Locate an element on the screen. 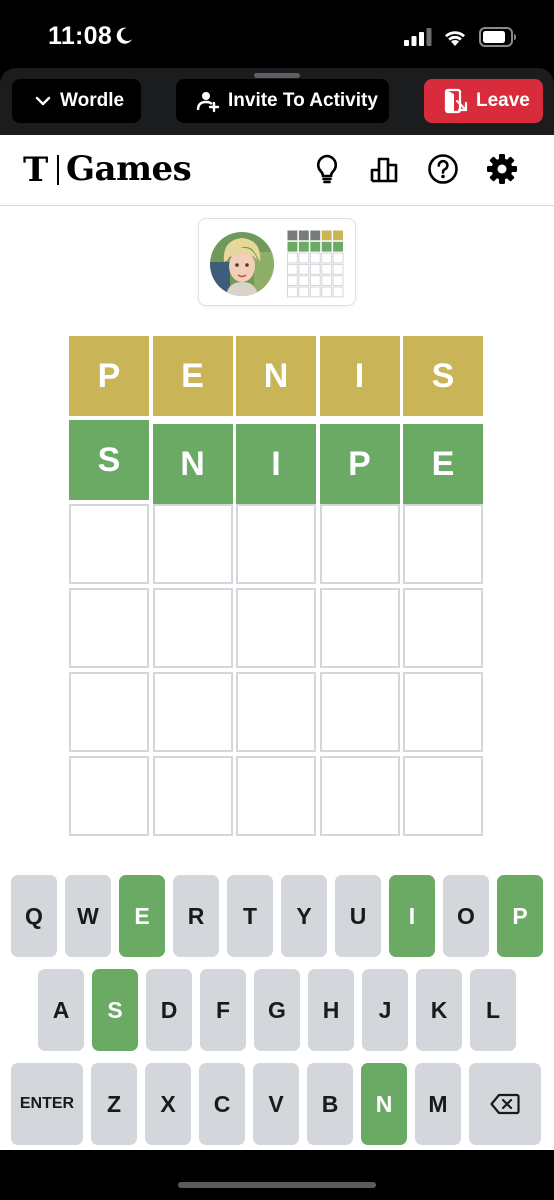  invite-to-activity-button: Invite To Activity is located at coordinates (282, 101).